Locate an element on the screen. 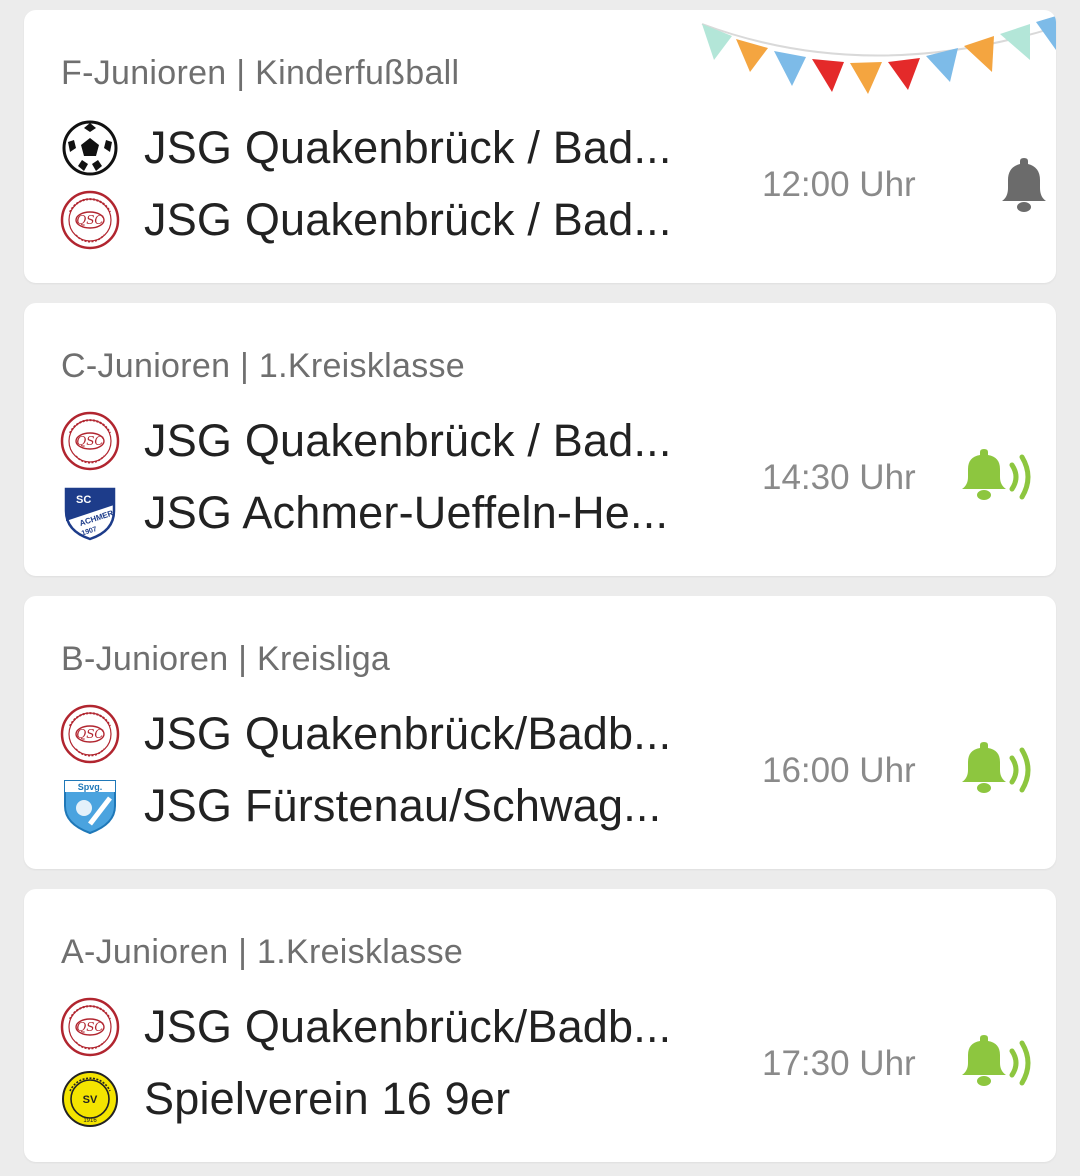 The width and height of the screenshot is (1080, 1176). away-team: Spielverein 16 9er is located at coordinates (370, 1099).